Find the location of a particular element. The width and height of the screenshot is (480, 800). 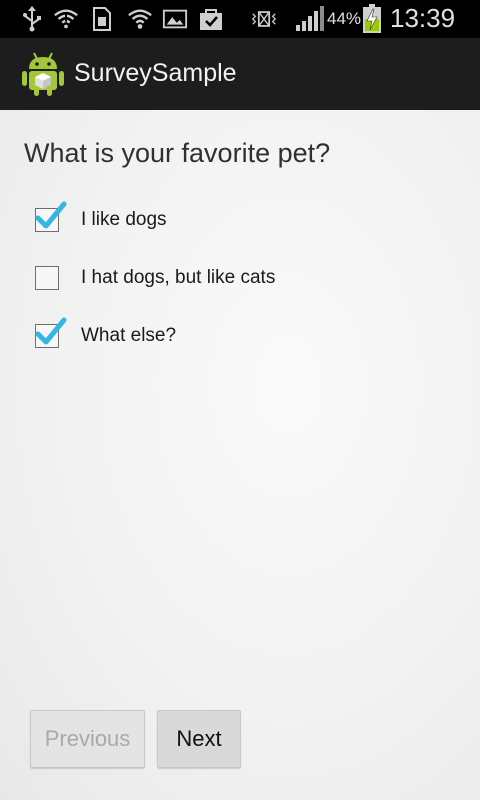

option-like-dogs: I like dogs is located at coordinates (244, 220).